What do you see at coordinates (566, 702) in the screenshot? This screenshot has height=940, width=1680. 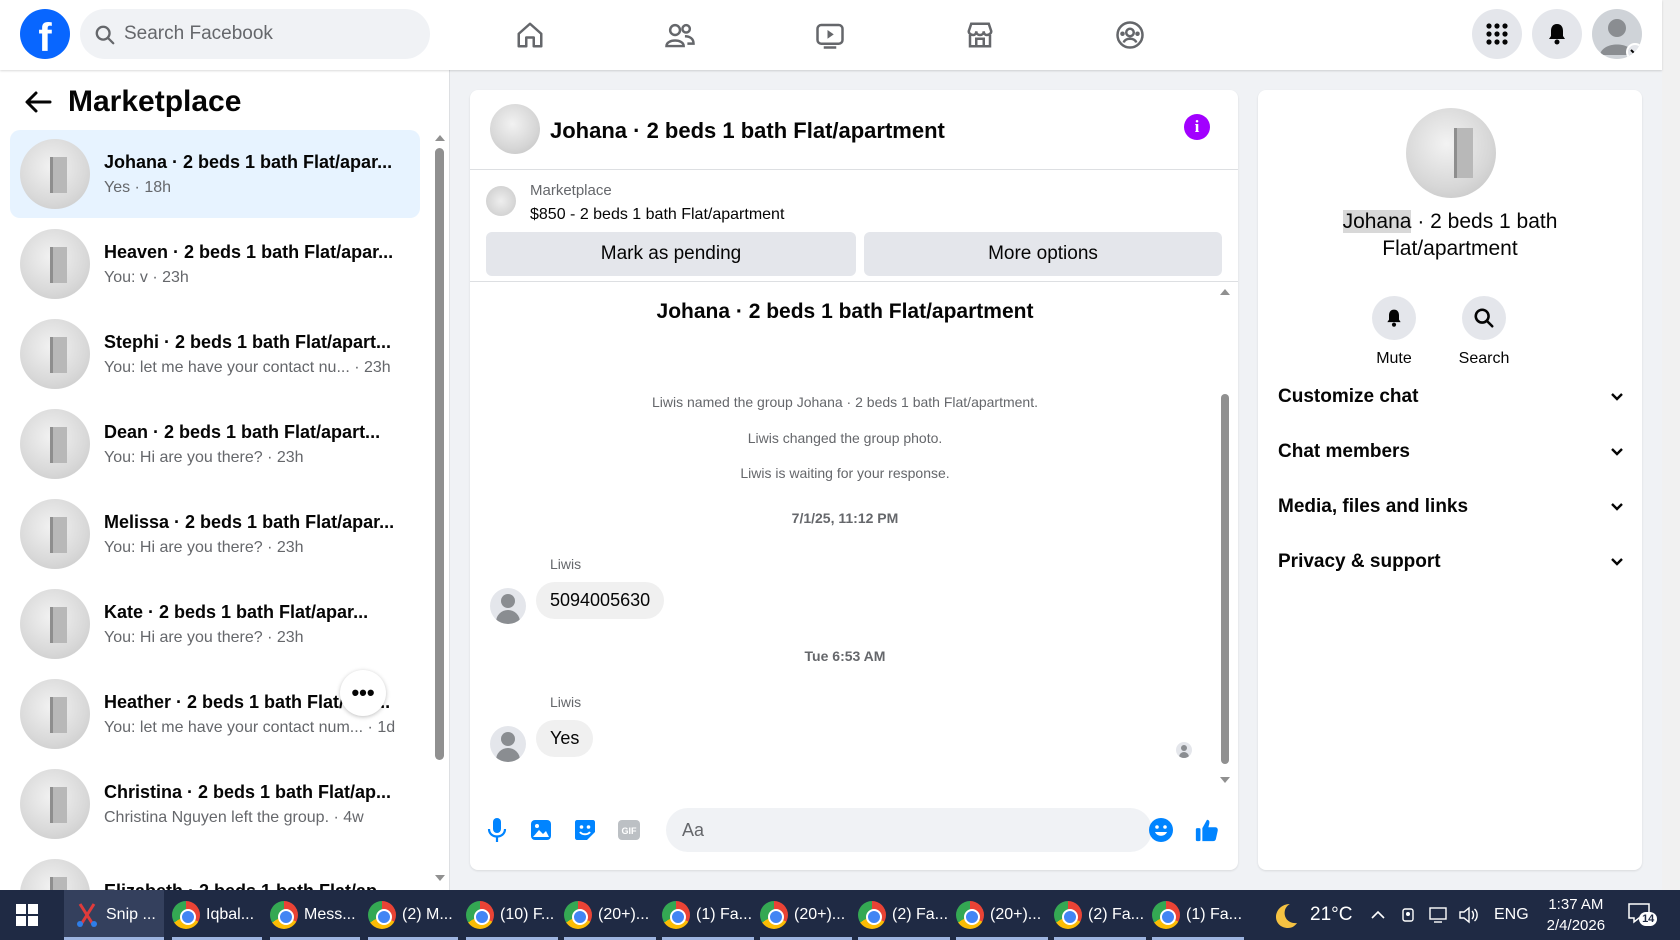 I see `sender-name: Liwis` at bounding box center [566, 702].